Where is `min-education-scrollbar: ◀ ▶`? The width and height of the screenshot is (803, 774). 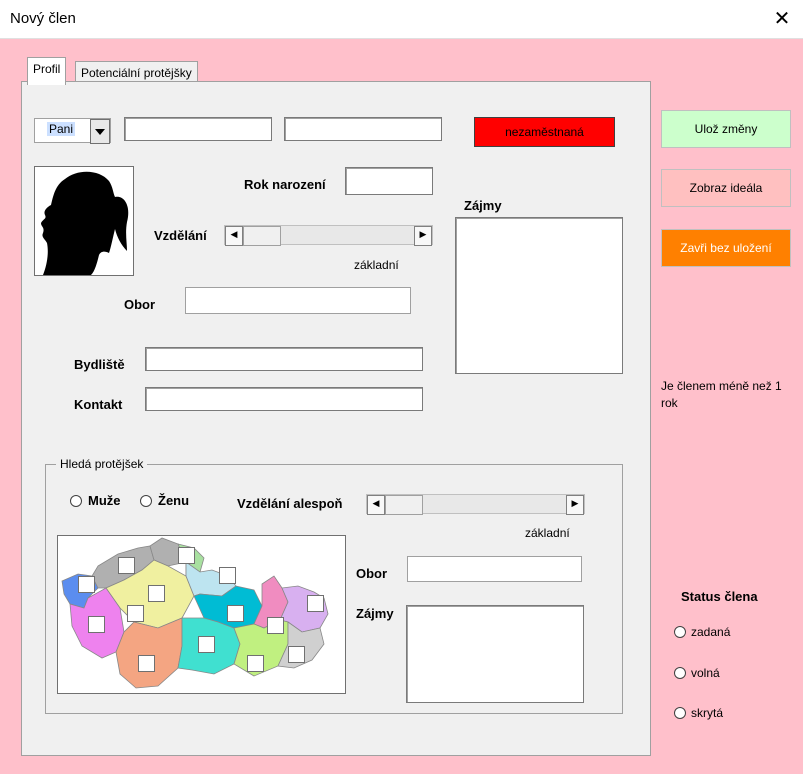 min-education-scrollbar: ◀ ▶ is located at coordinates (475, 504).